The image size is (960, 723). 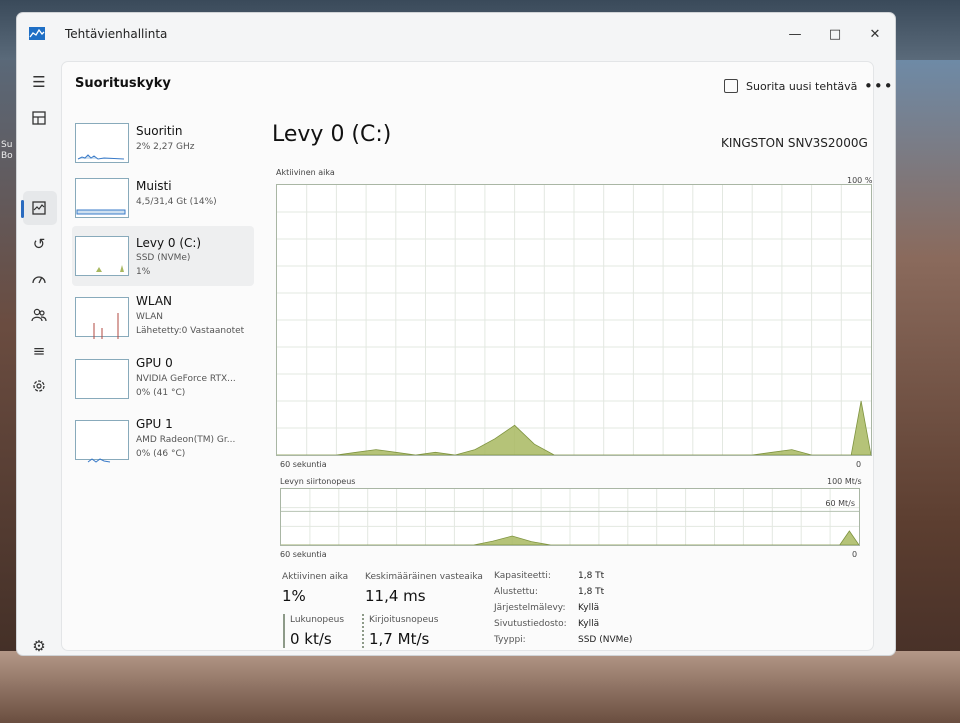 I want to click on property-label: Alustettu:, so click(x=516, y=592).